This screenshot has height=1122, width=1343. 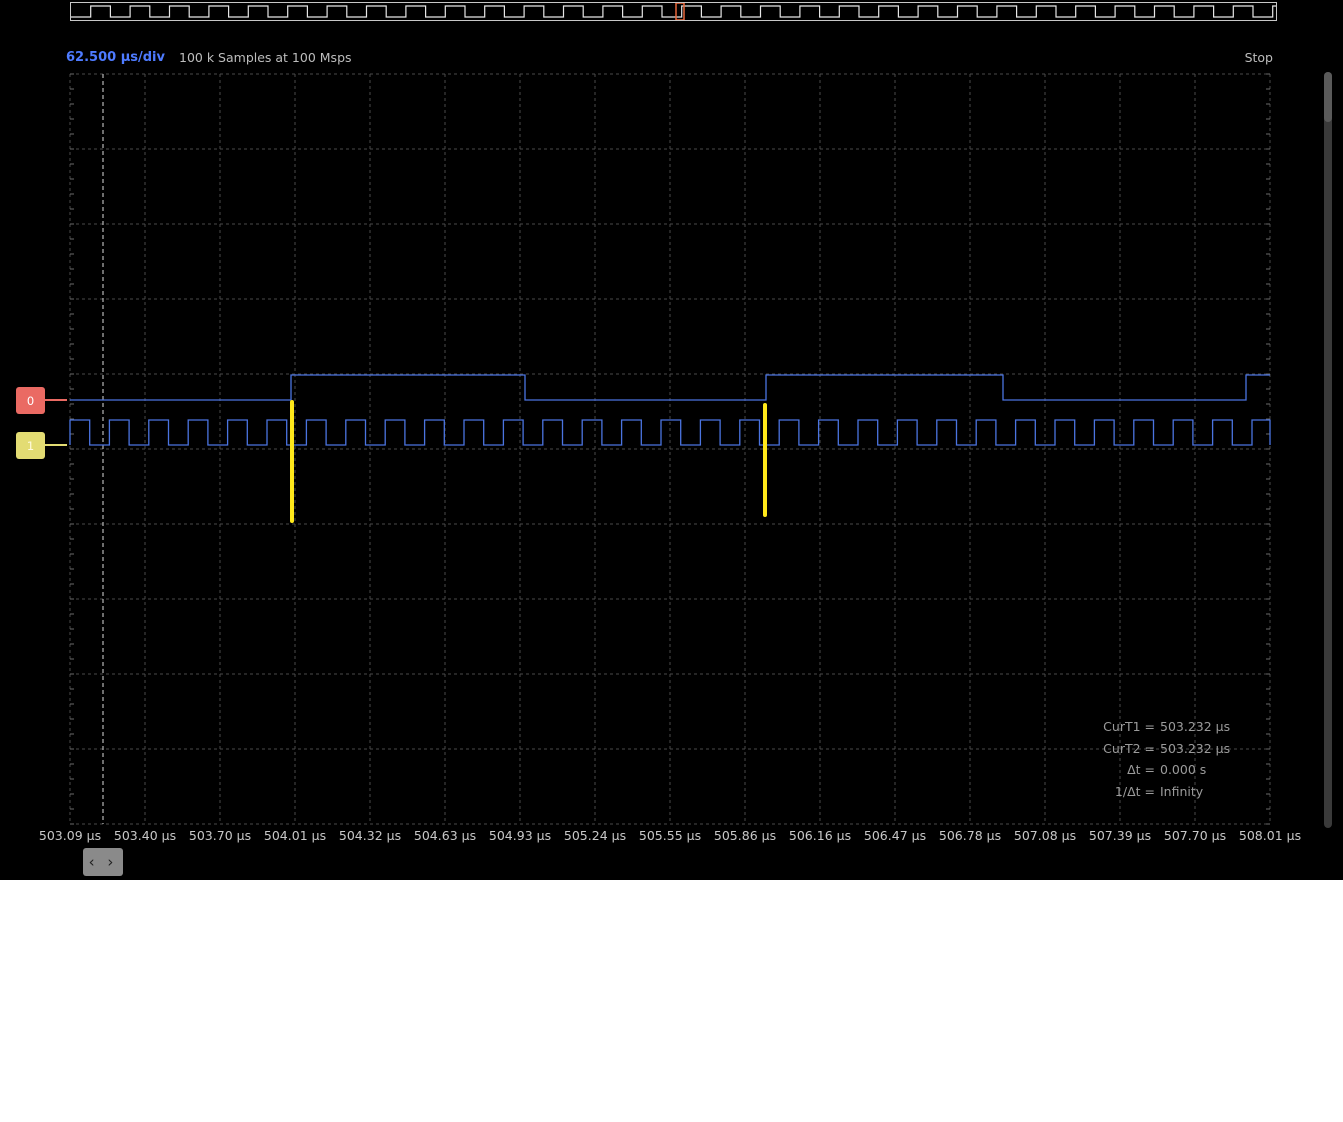 What do you see at coordinates (370, 835) in the screenshot?
I see `time-axis-label: 504.32 µs` at bounding box center [370, 835].